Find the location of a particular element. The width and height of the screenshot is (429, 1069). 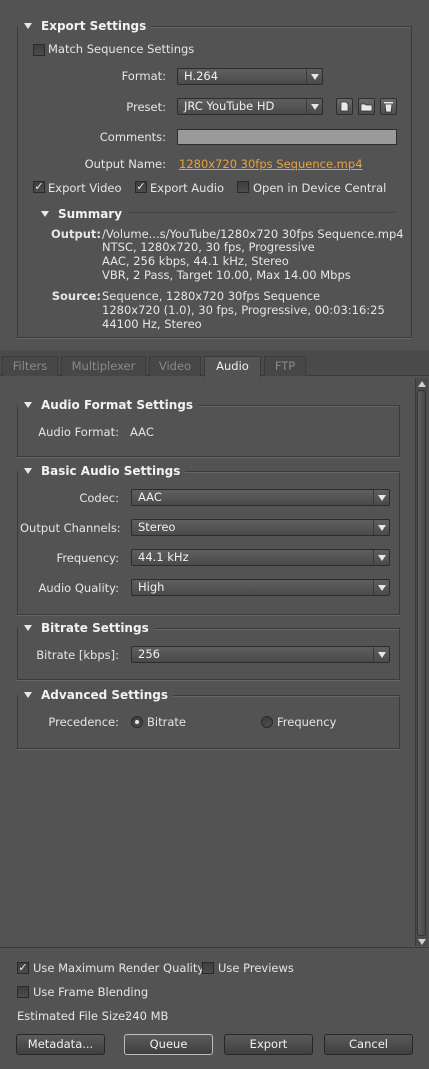

basic-audio-title: Basic Audio Settings is located at coordinates (111, 471).